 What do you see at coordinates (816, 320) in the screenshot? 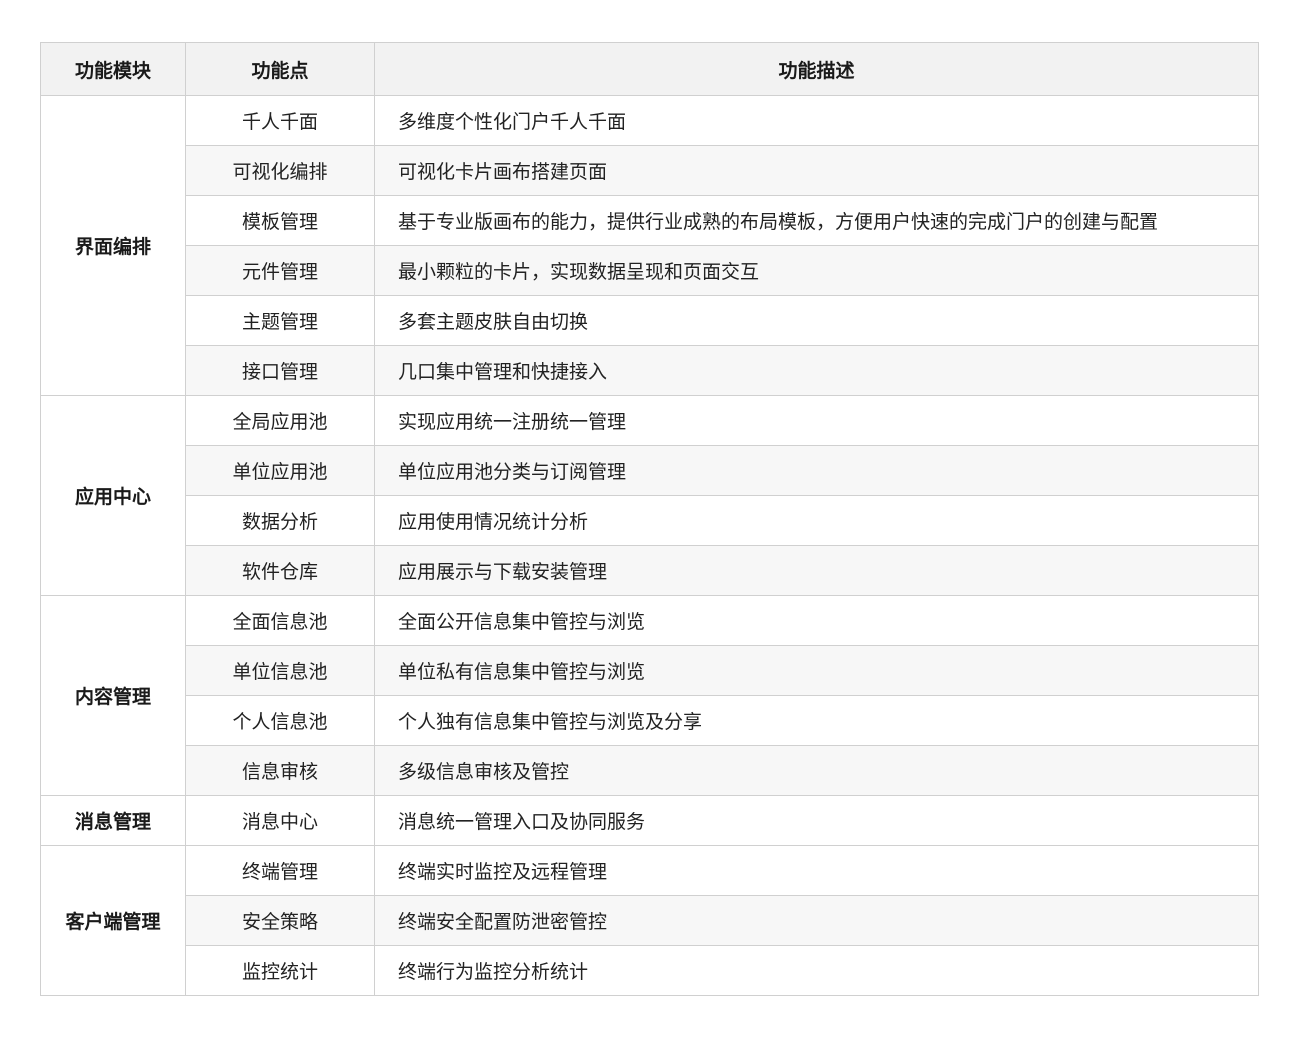
I see `desc-cell: 多套主题皮肤自由切换` at bounding box center [816, 320].